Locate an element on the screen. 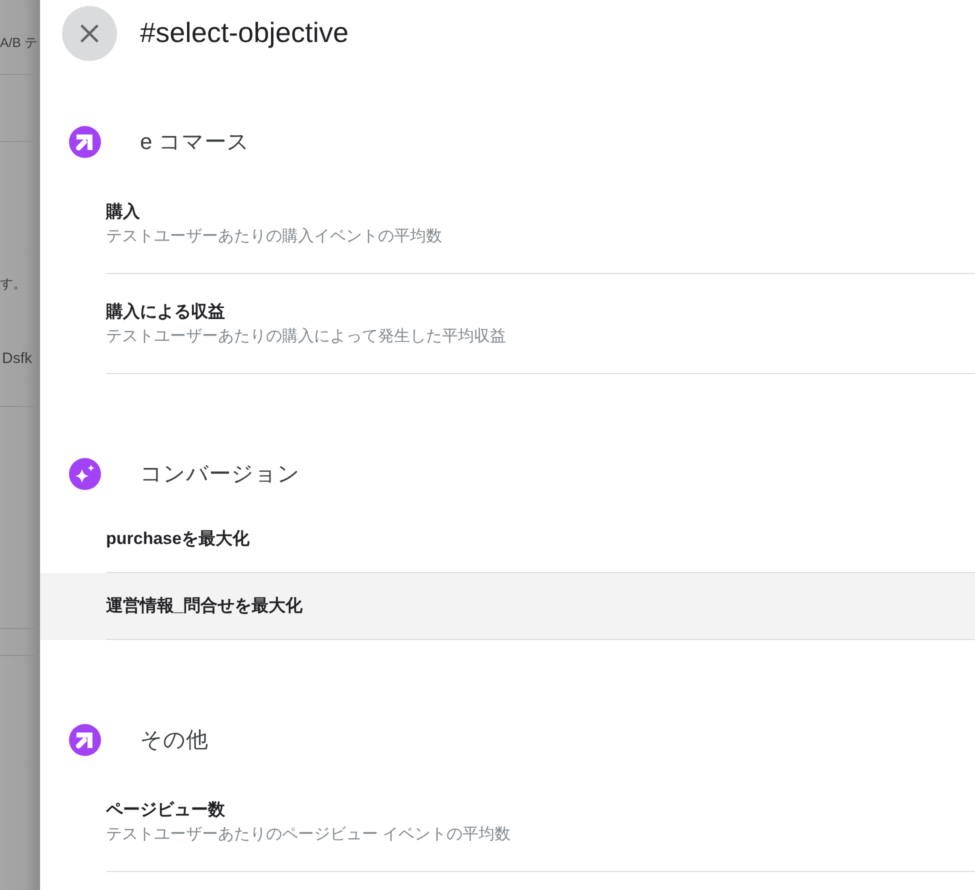  option-title: 運営情報_問合せを最大化 is located at coordinates (204, 606).